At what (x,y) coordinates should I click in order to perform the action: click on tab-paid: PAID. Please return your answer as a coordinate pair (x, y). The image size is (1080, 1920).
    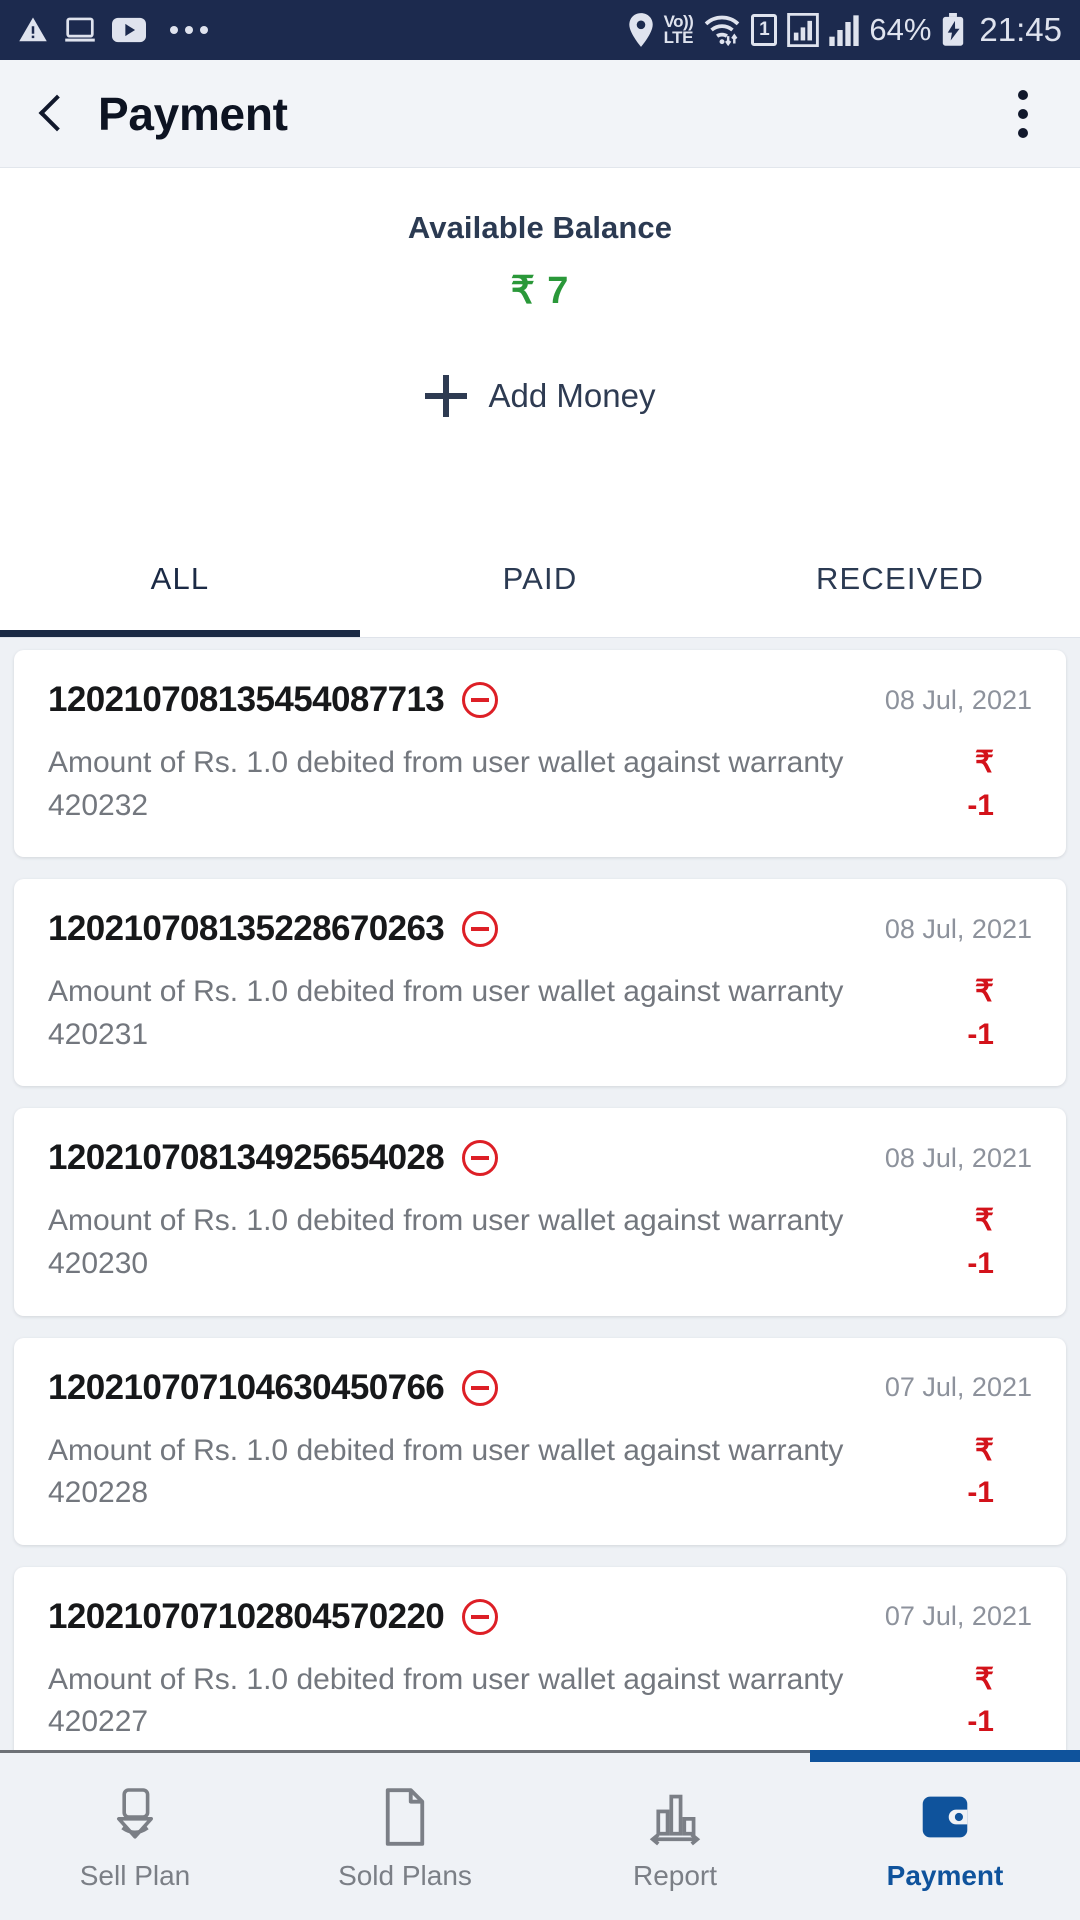
    Looking at the image, I should click on (540, 578).